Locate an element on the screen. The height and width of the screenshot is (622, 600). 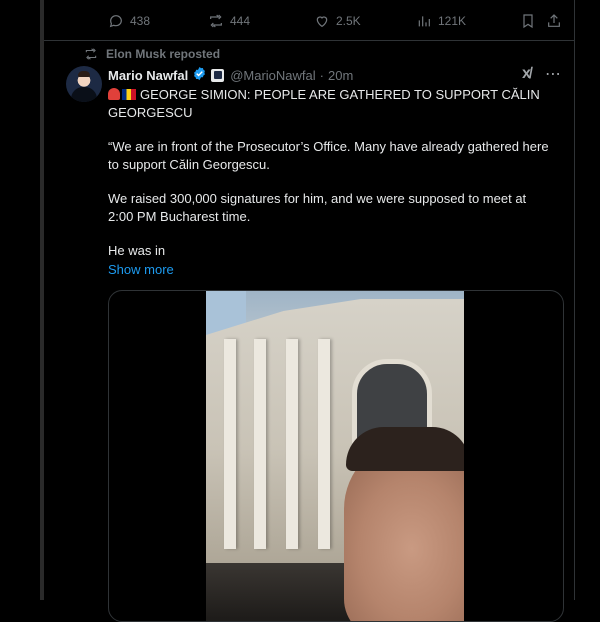
siren-icon is located at coordinates (114, 94).